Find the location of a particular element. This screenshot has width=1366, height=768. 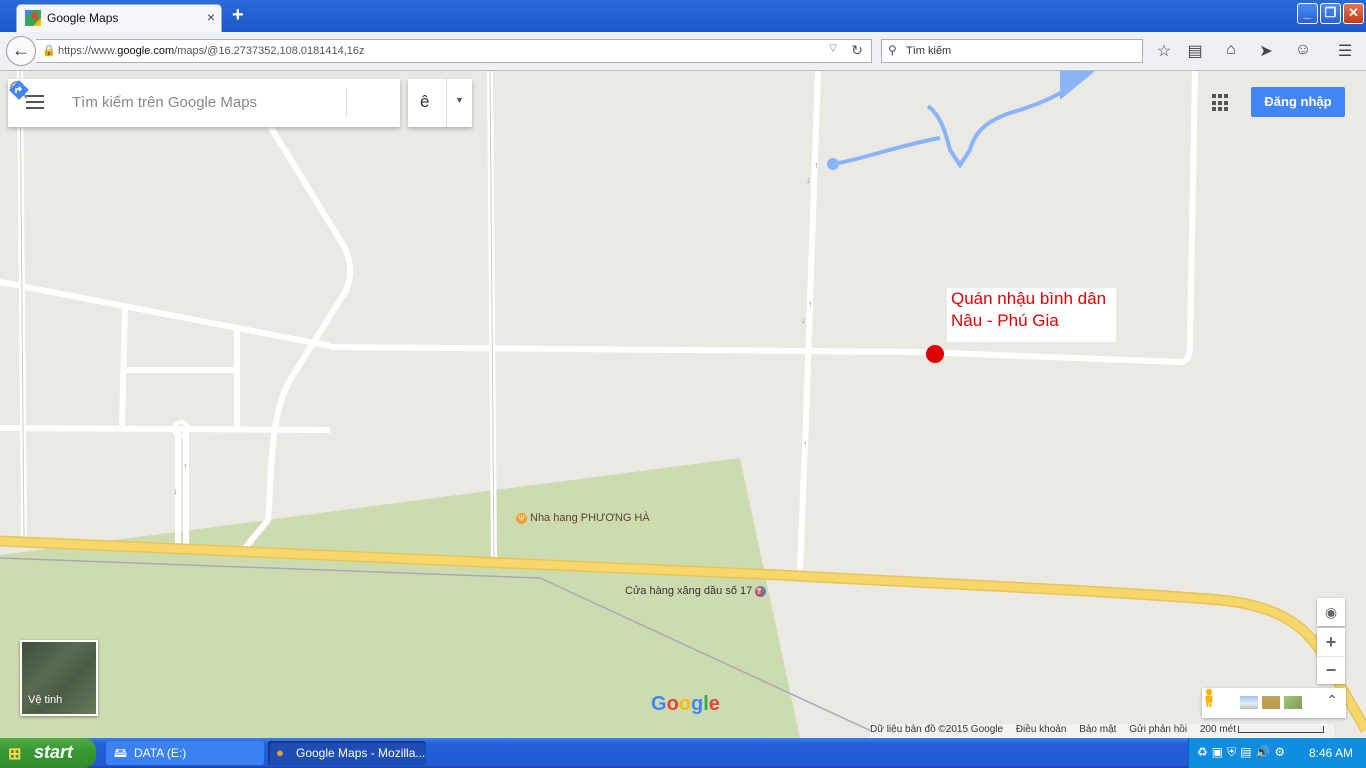

gas-station-poi: Cửa hàng xăng dầu số 17 ⛽ is located at coordinates (696, 591).